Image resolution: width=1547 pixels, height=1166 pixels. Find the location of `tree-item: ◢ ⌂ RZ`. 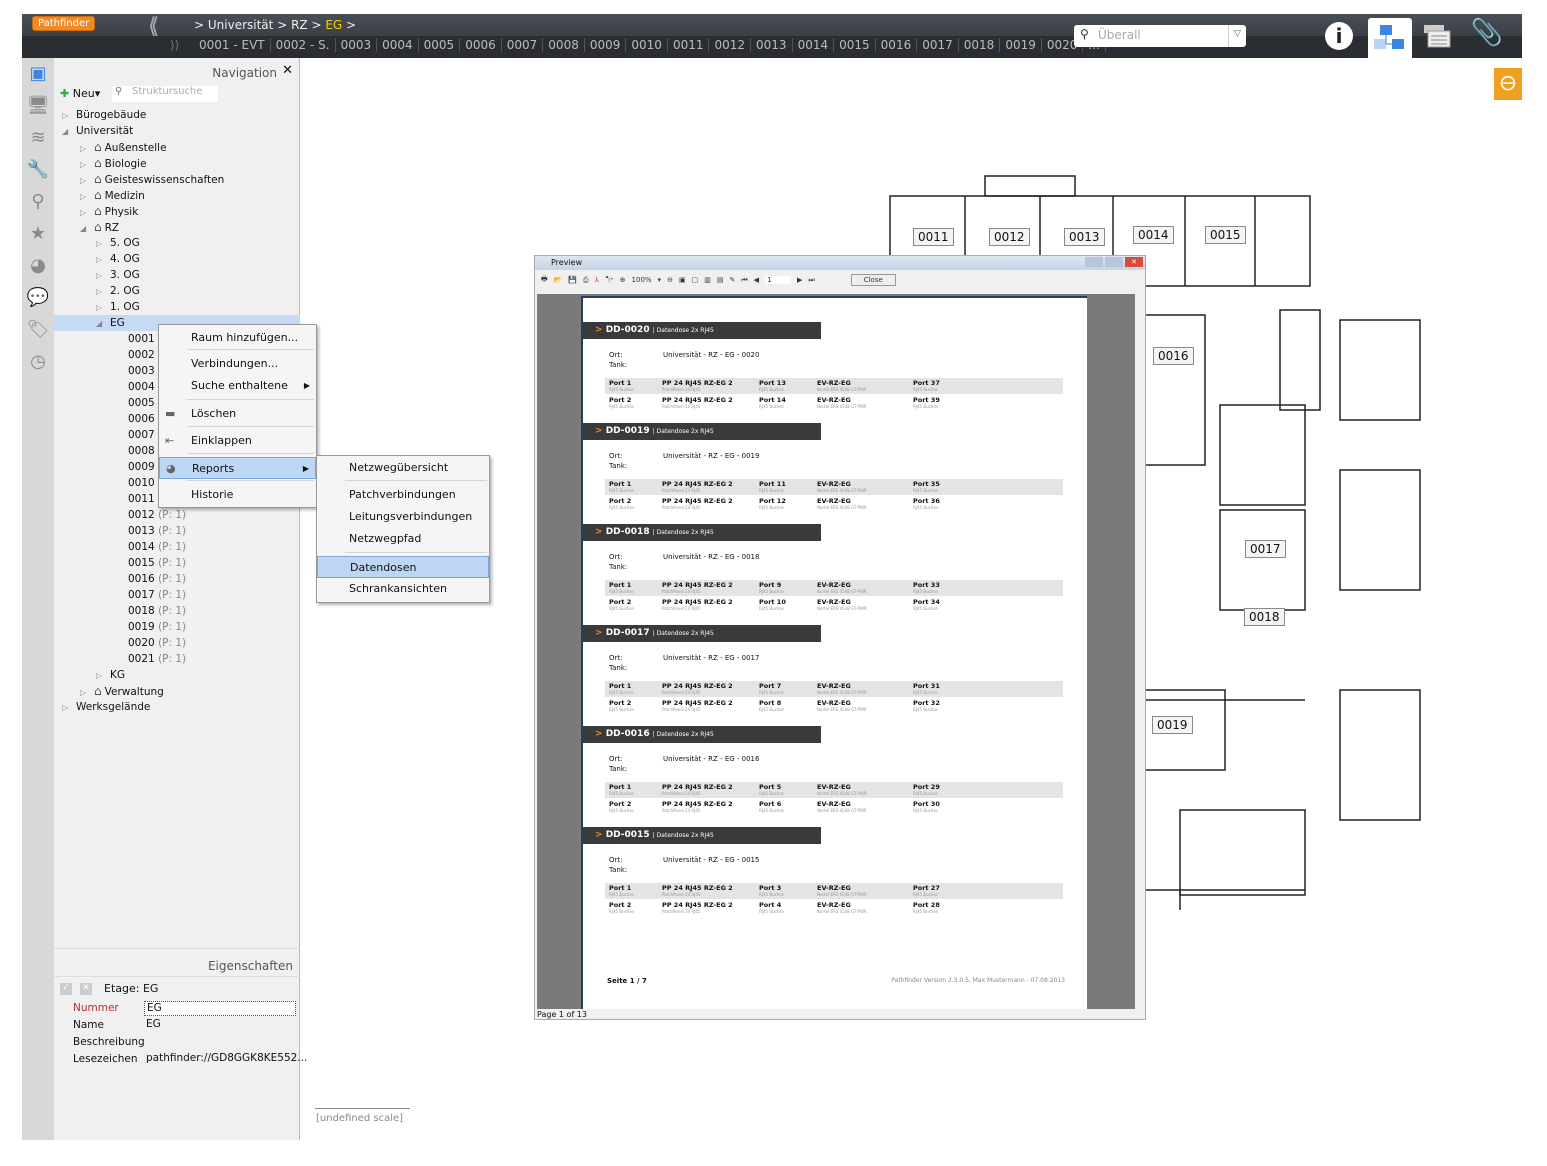

tree-item: ◢ ⌂ RZ is located at coordinates (99, 227).